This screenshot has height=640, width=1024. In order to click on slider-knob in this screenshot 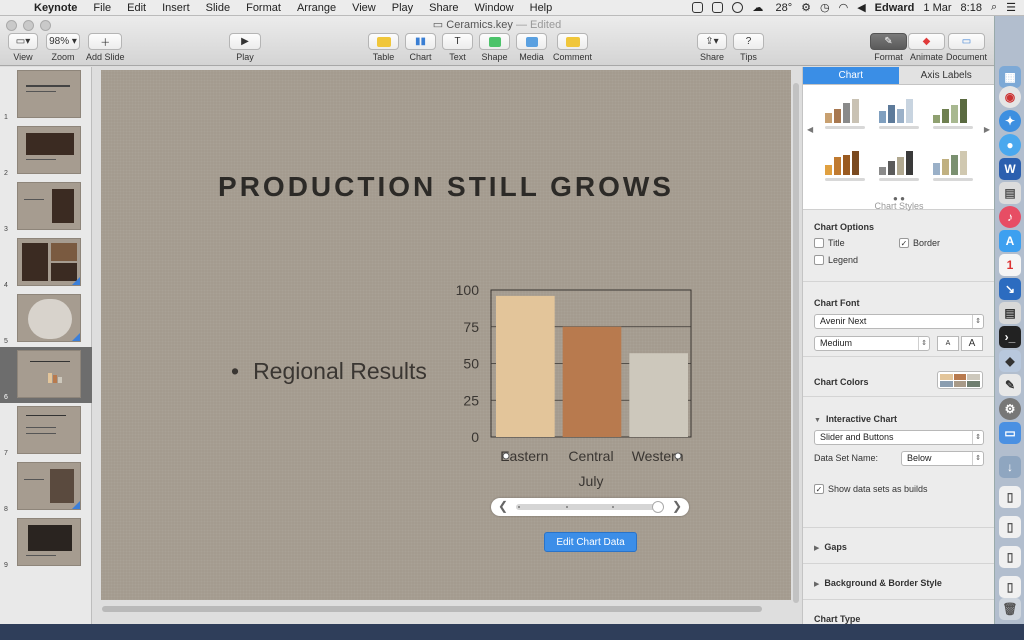, I will do `click(658, 507)`.